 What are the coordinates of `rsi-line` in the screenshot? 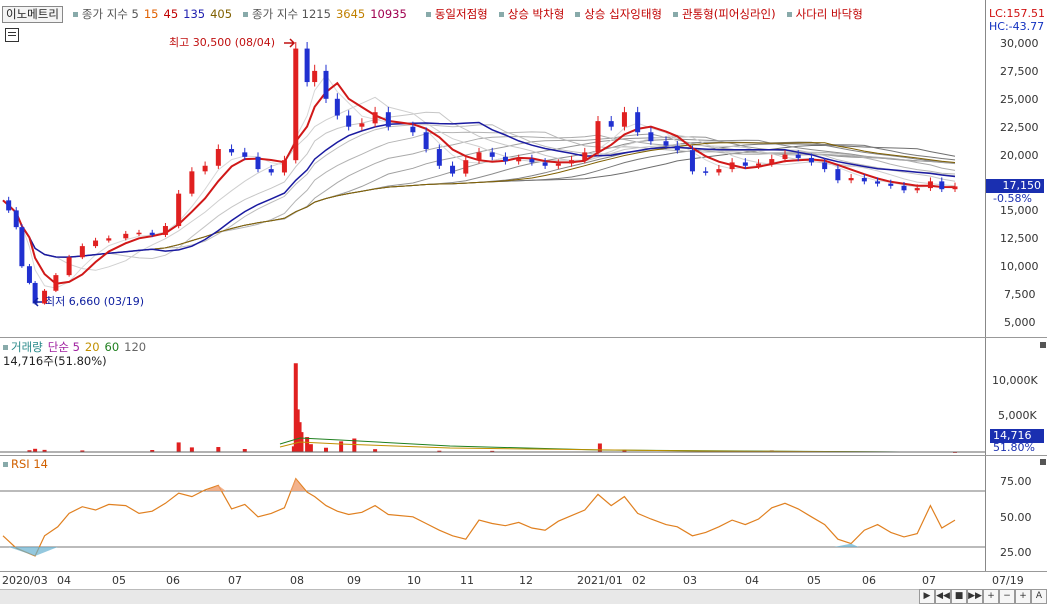 It's located at (479, 517).